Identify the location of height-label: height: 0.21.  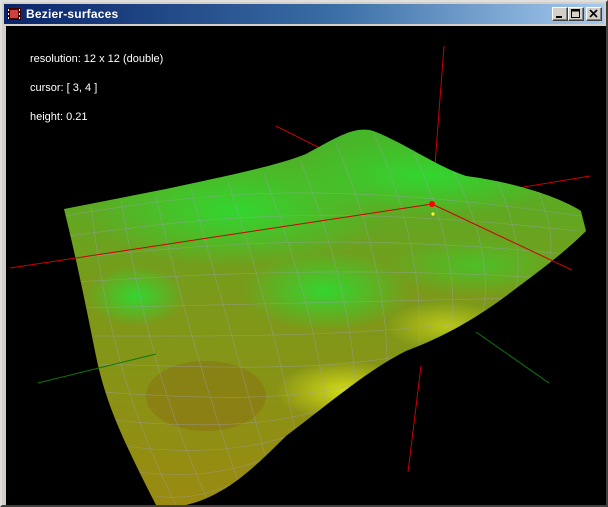
(59, 117).